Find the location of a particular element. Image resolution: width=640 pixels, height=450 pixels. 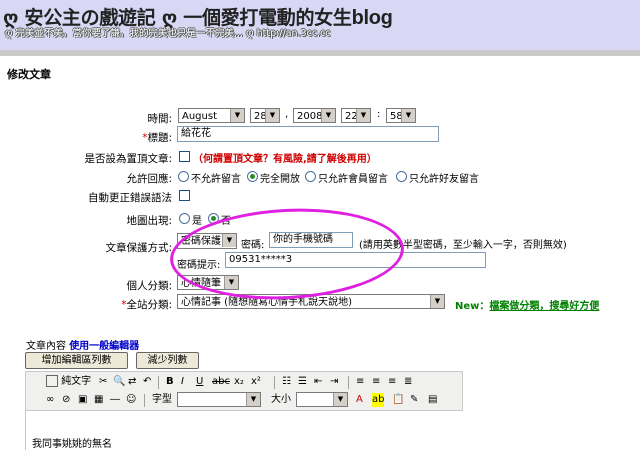

superscript-icon: x² is located at coordinates (256, 382).